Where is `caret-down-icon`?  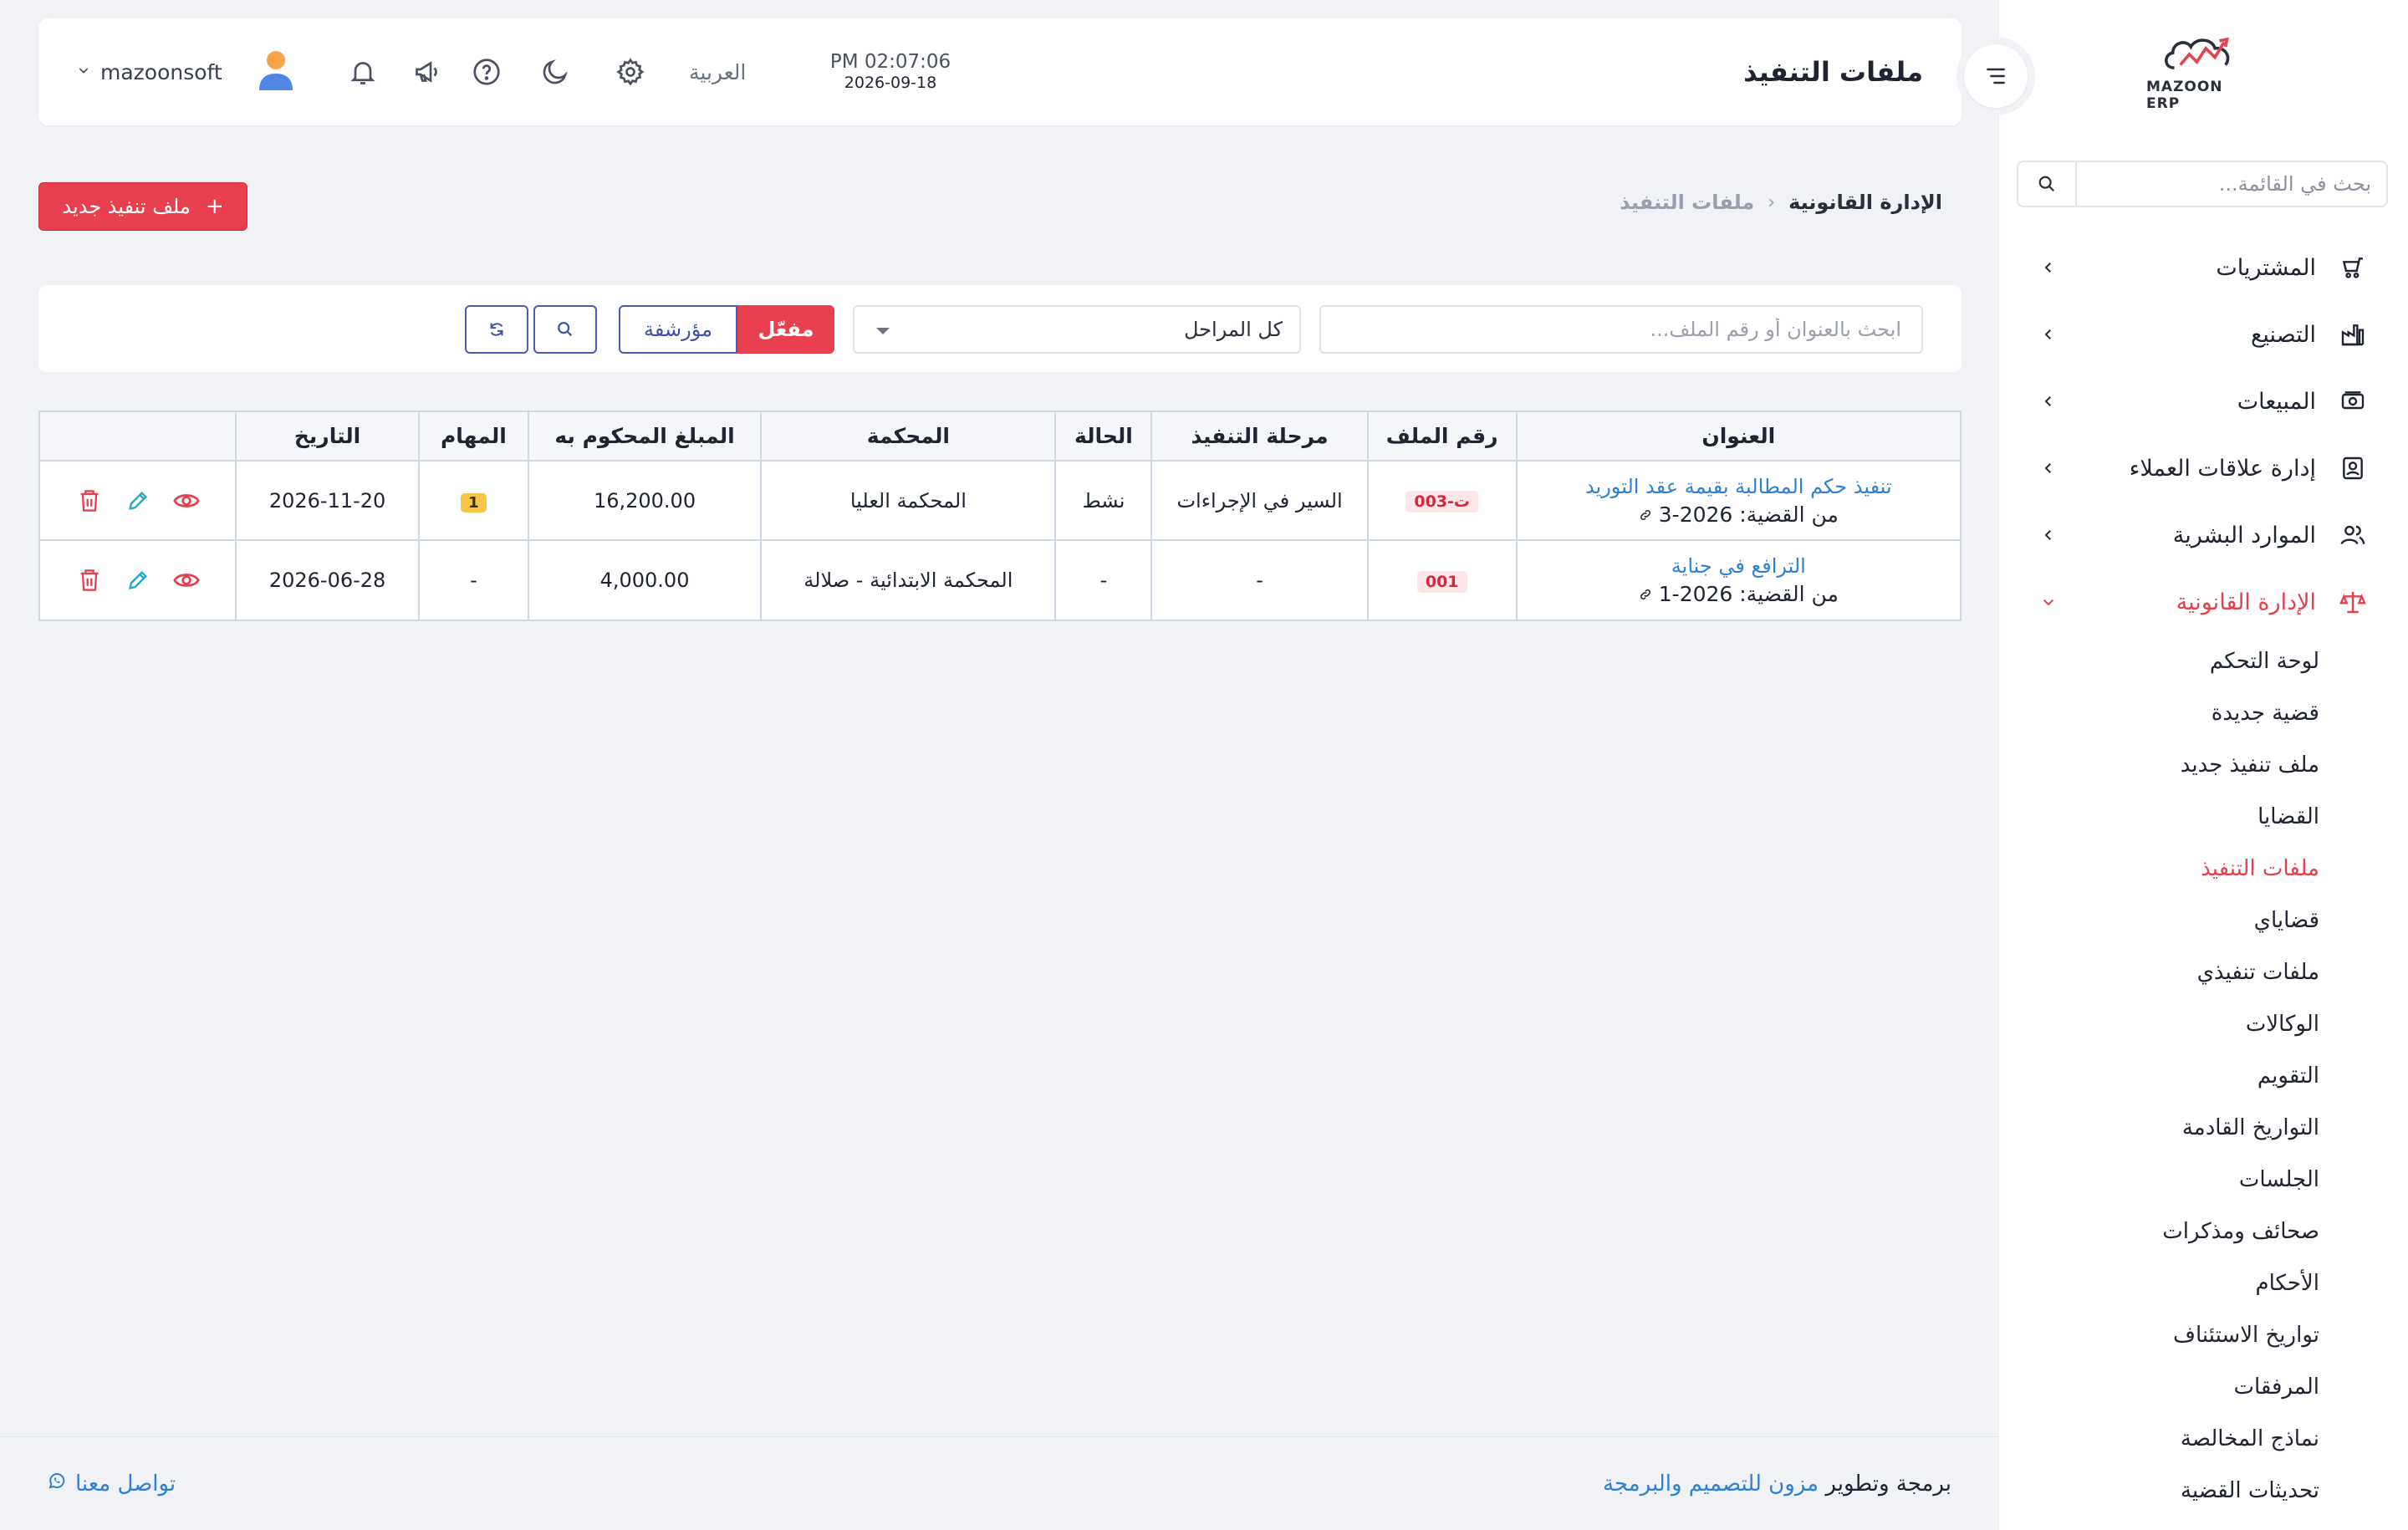 caret-down-icon is located at coordinates (883, 330).